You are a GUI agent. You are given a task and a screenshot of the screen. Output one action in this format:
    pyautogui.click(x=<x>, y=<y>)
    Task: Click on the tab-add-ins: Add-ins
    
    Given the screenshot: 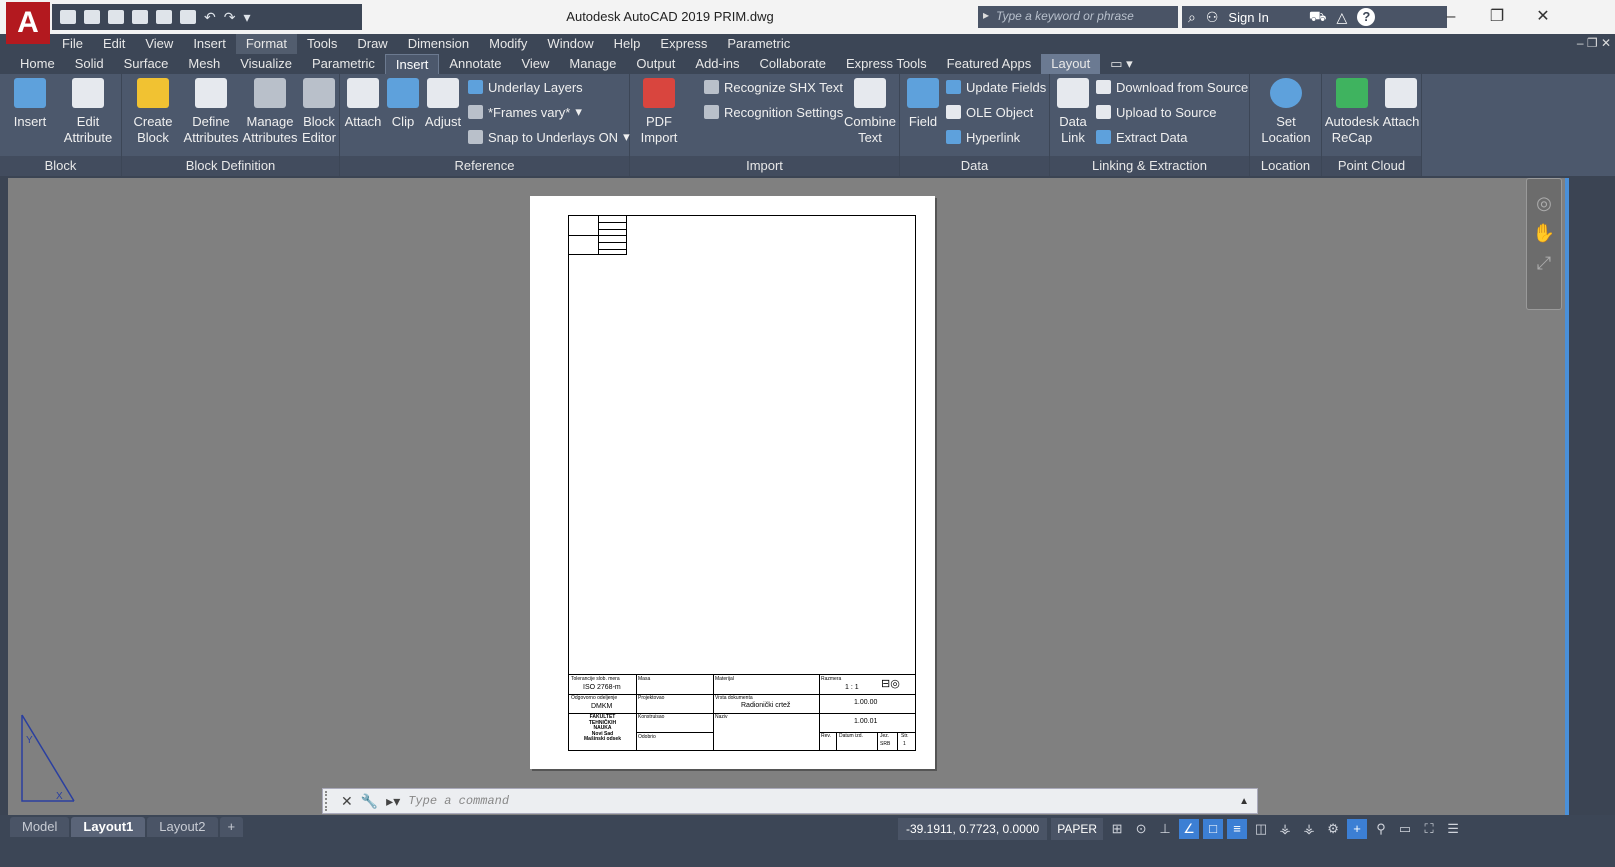 What is the action you would take?
    pyautogui.click(x=717, y=64)
    